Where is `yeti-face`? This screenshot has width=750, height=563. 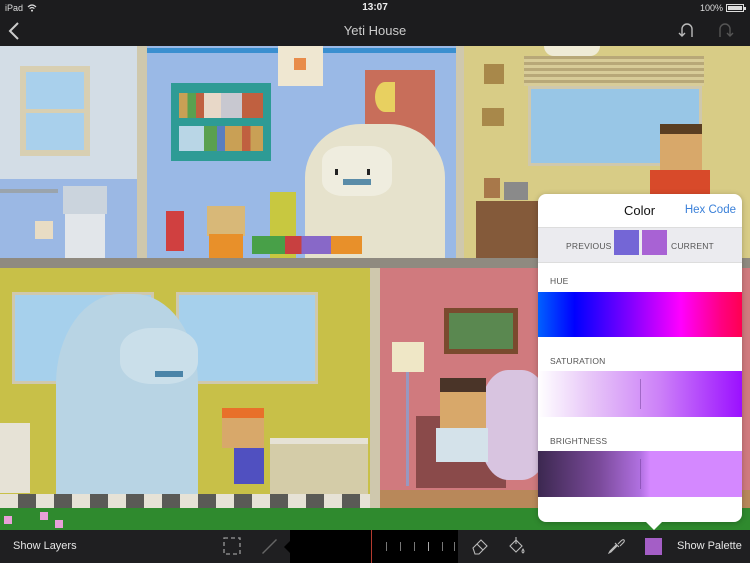 yeti-face is located at coordinates (357, 171).